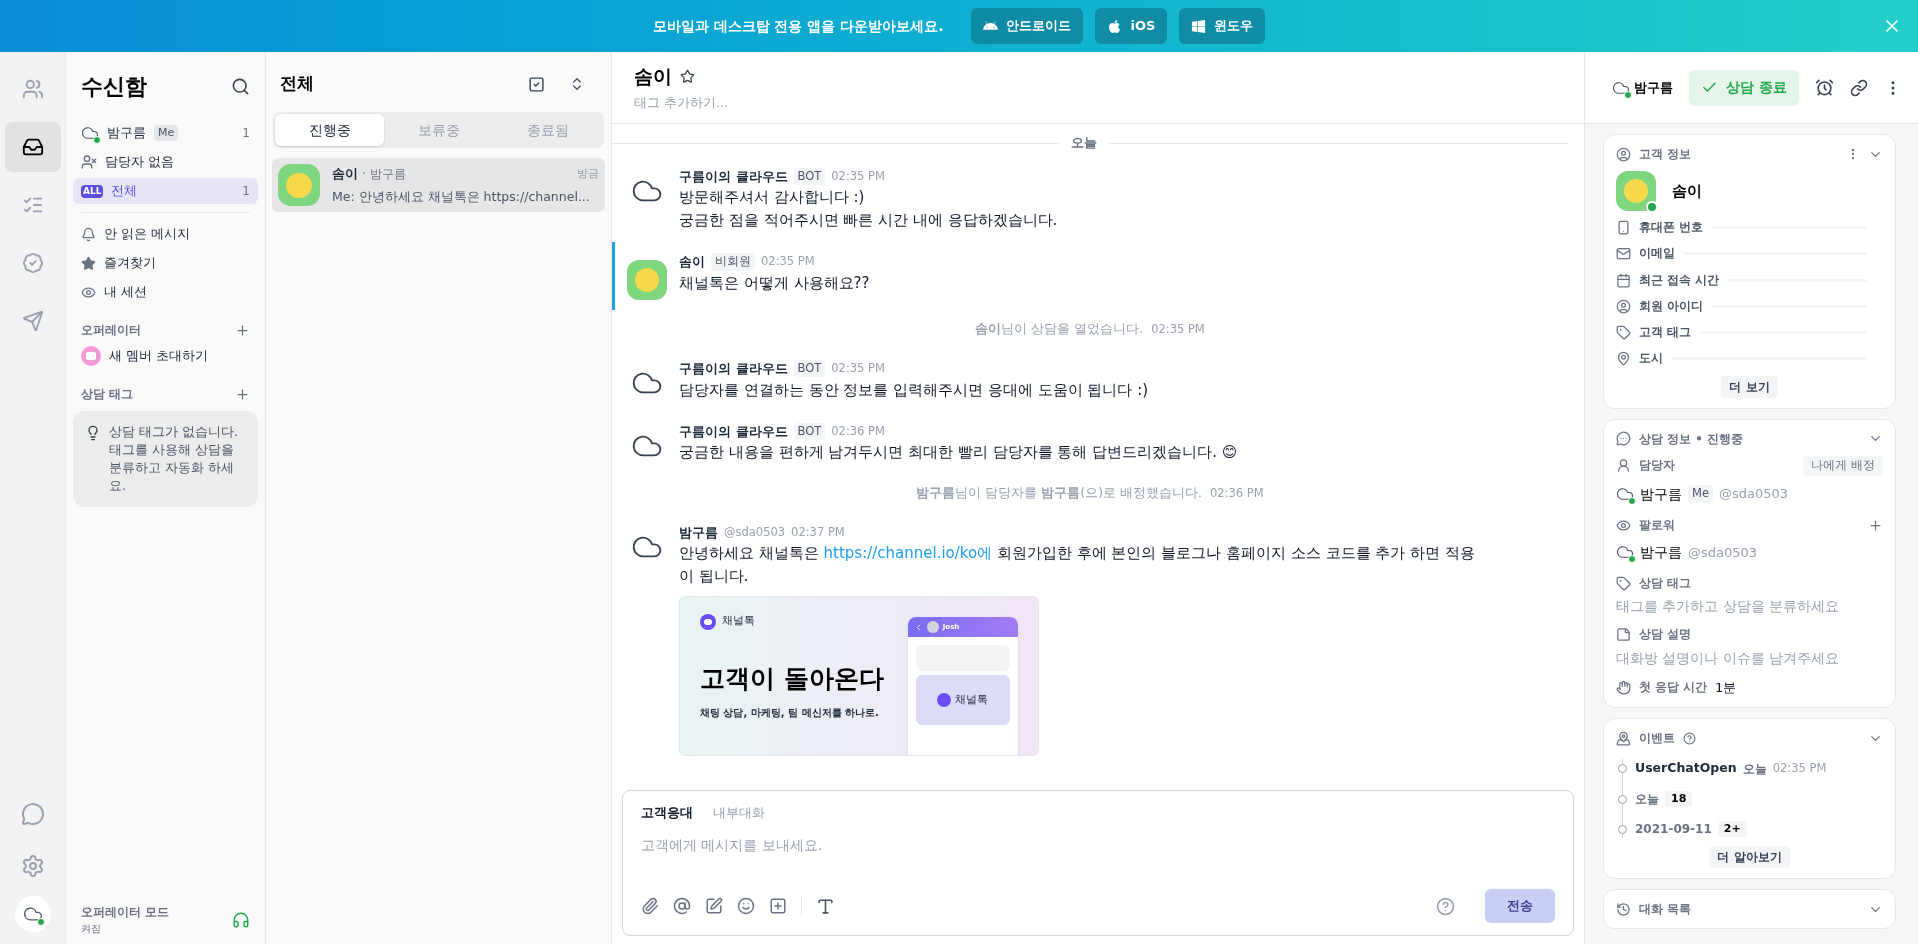 This screenshot has height=944, width=1918. Describe the element at coordinates (1657, 254) in the screenshot. I see `field-label: 이메일` at that location.